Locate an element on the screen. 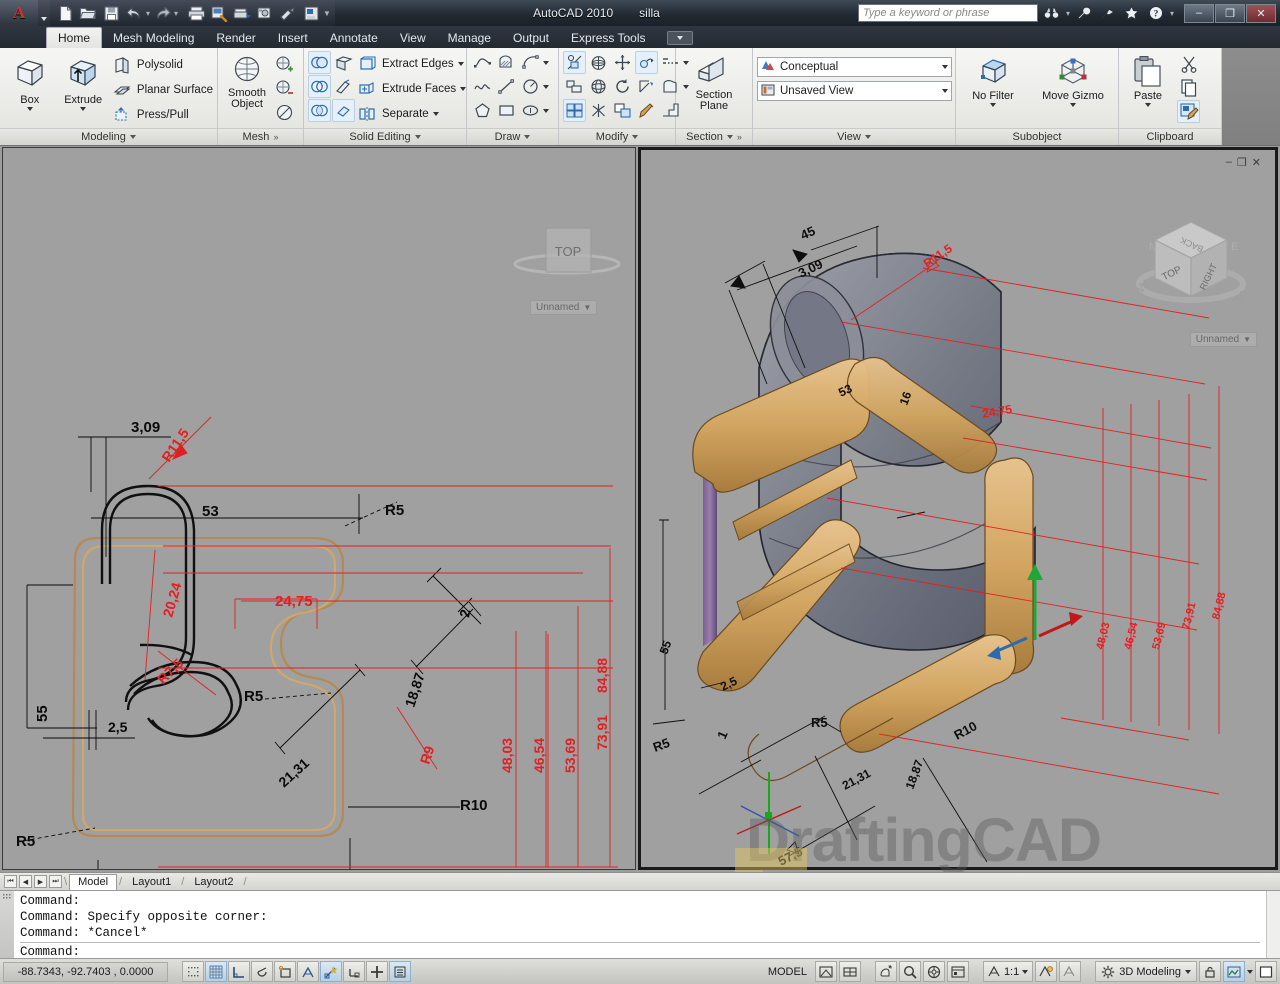 The image size is (1280, 984). extrude-button: Extrude is located at coordinates (82, 81).